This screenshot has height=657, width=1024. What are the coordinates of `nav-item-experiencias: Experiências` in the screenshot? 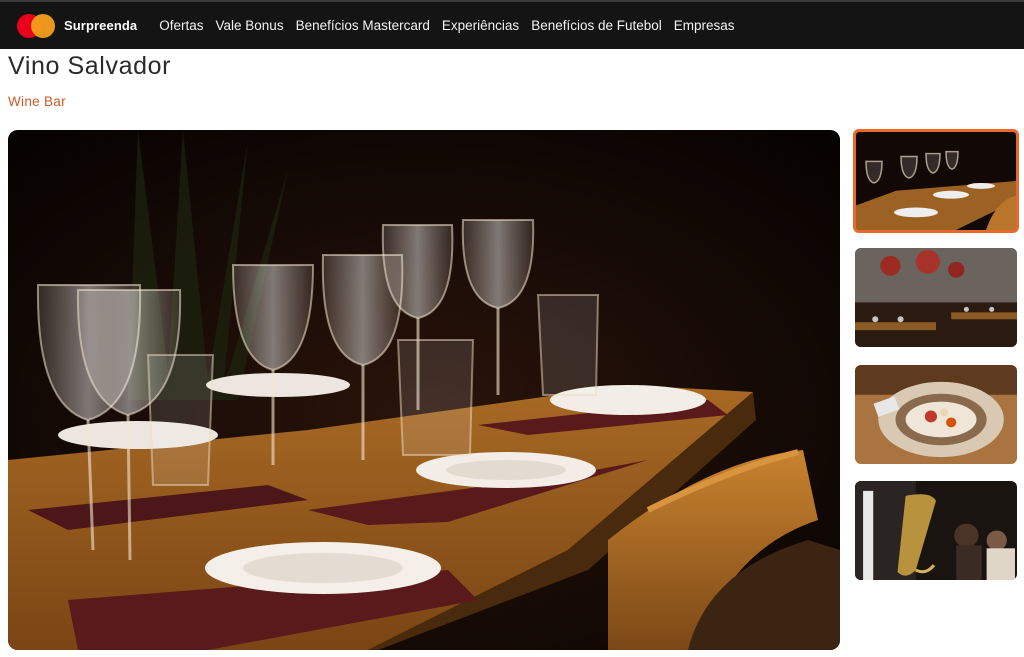 It's located at (480, 25).